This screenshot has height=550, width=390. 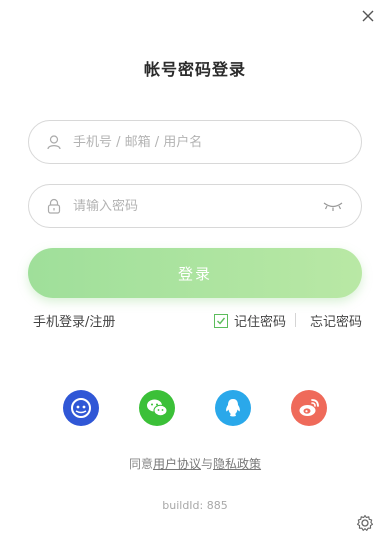 I want to click on wechat-icon, so click(x=157, y=408).